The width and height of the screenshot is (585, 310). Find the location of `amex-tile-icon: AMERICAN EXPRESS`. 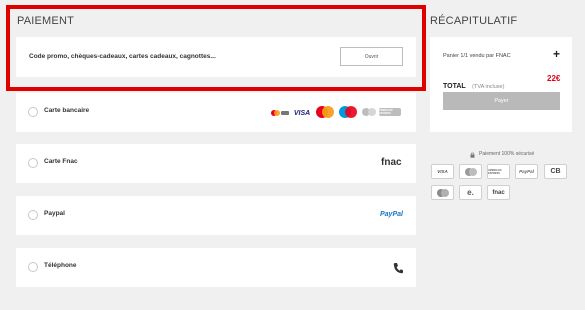

amex-tile-icon: AMERICAN EXPRESS is located at coordinates (498, 171).